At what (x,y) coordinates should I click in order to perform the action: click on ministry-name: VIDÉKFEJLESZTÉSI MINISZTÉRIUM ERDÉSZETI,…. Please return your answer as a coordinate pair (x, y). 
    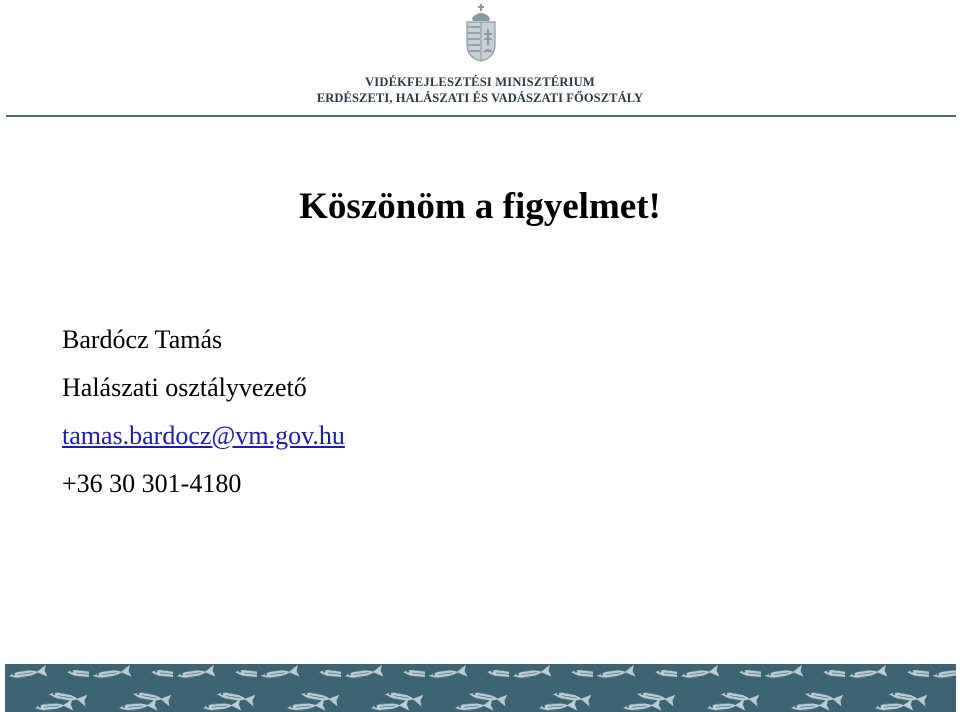
    Looking at the image, I should click on (480, 90).